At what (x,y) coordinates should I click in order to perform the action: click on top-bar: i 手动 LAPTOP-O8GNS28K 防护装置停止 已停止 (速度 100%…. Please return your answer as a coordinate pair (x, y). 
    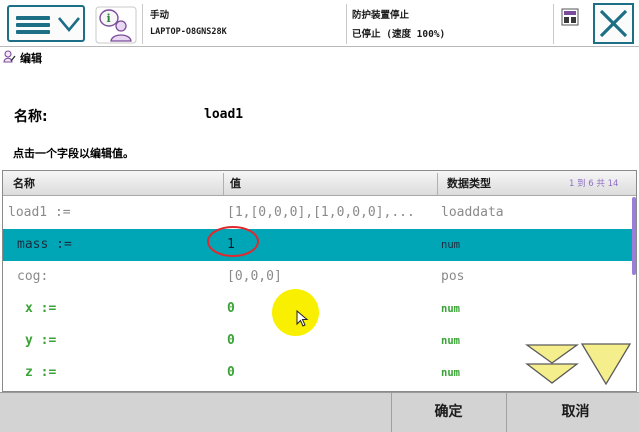
    Looking at the image, I should click on (319, 23).